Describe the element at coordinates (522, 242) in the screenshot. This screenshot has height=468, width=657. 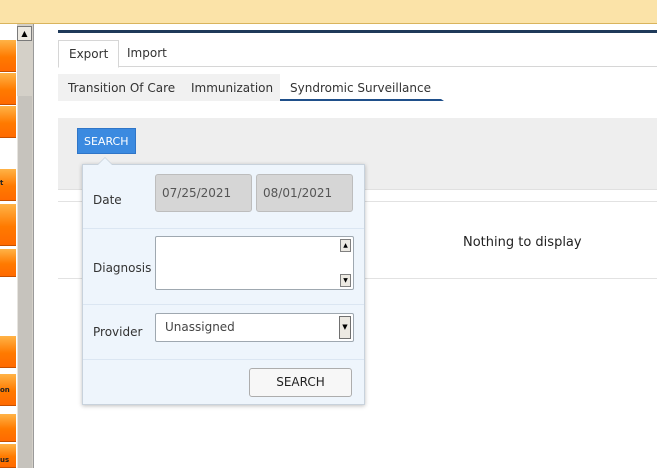
I see `empty-results-message: Nothing to display` at that location.